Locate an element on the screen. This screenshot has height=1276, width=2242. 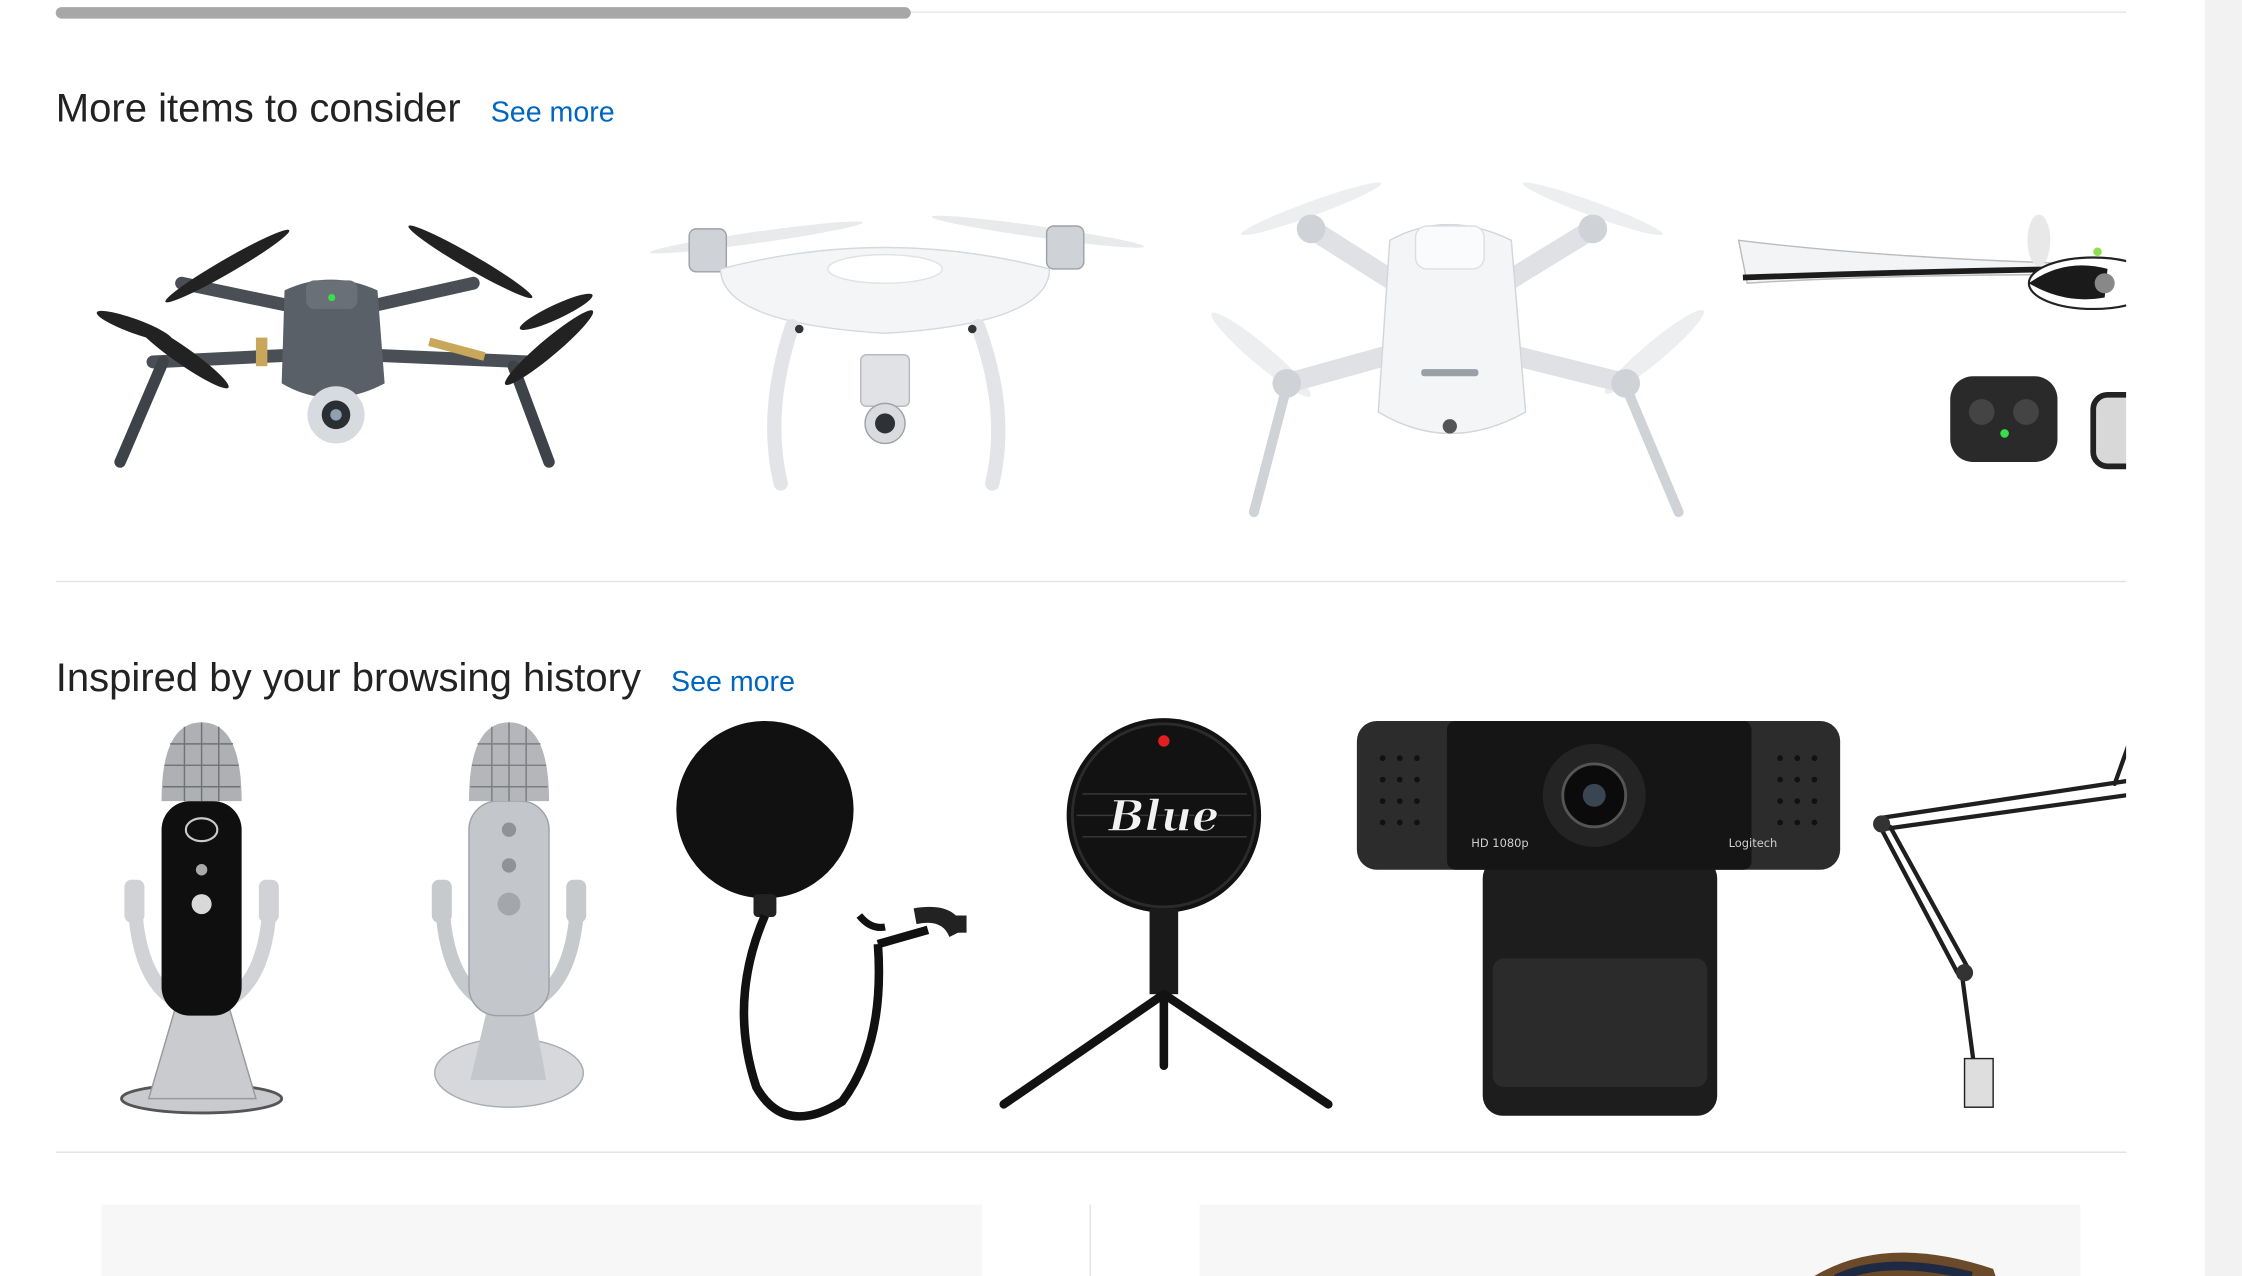
brand-label: Logitech is located at coordinates (1753, 843).